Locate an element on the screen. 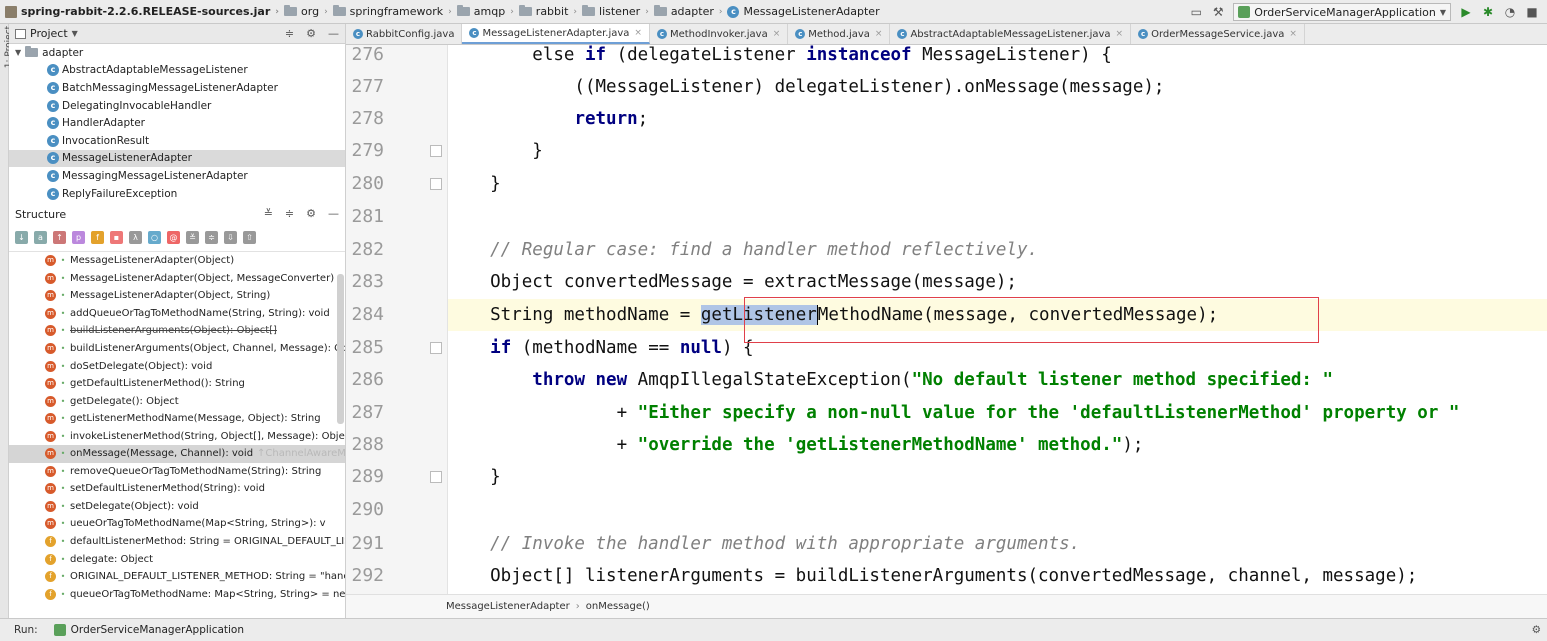 Image resolution: width=1547 pixels, height=641 pixels. chevron-down-icon: ▼ is located at coordinates (75, 33).